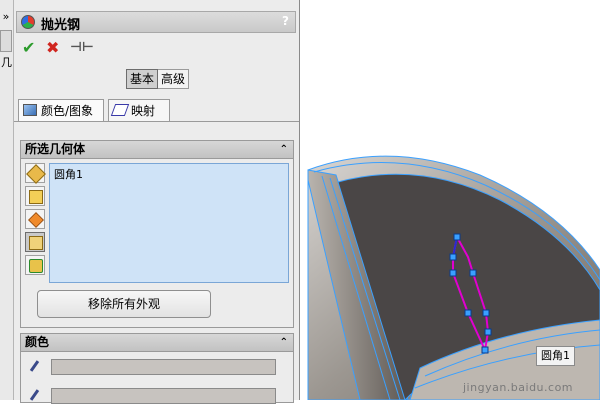 The image size is (600, 404). What do you see at coordinates (163, 367) in the screenshot?
I see `color-swatch` at bounding box center [163, 367].